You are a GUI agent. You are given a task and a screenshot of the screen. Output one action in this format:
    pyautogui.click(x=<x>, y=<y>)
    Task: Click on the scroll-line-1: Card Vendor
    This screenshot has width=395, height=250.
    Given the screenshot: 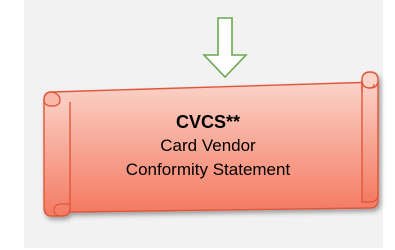 What is the action you would take?
    pyautogui.click(x=208, y=145)
    